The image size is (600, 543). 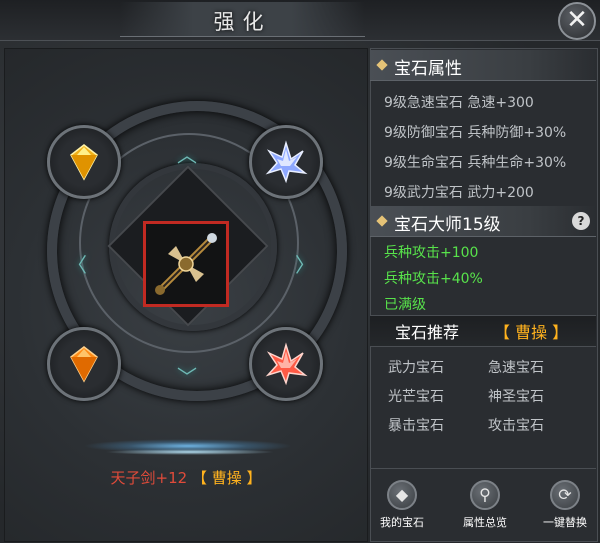 I want to click on attribute-overview-button: ⚲ 属性总览, so click(x=485, y=507).